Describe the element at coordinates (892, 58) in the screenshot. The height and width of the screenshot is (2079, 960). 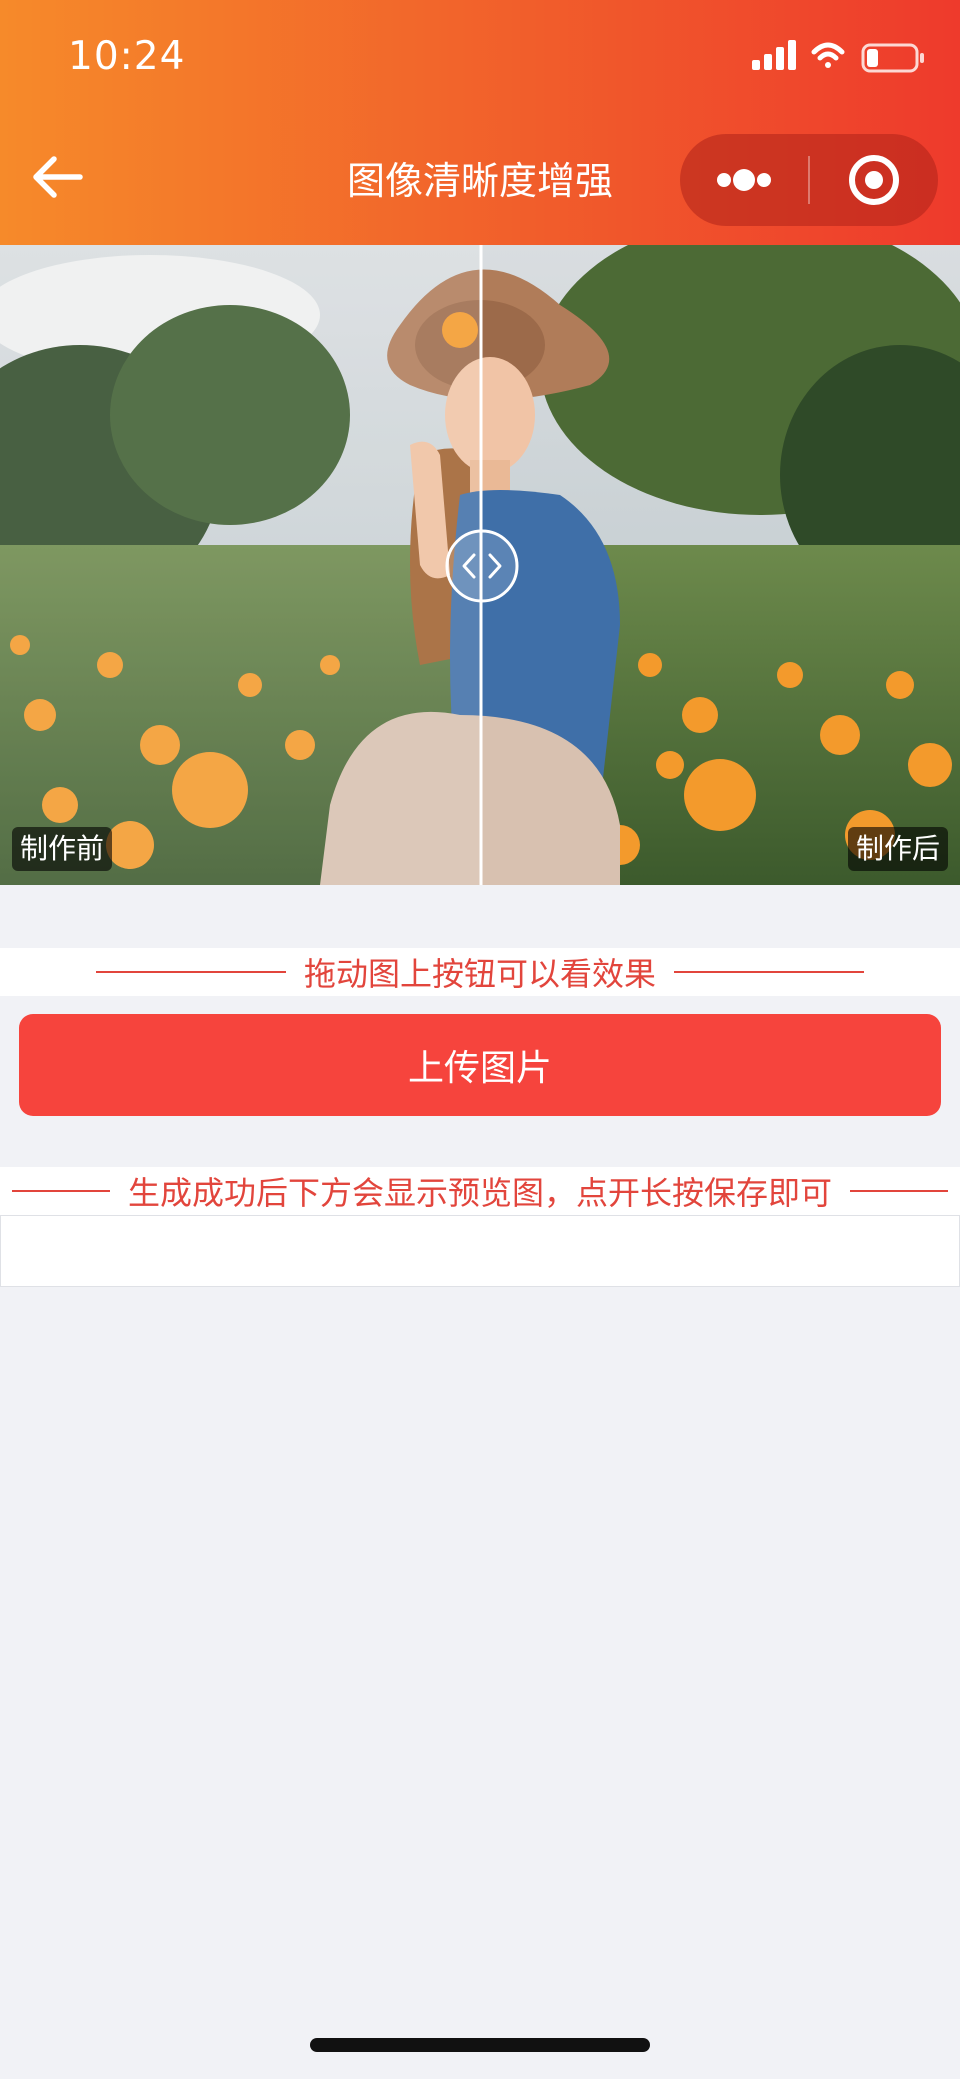
I see `battery-icon` at that location.